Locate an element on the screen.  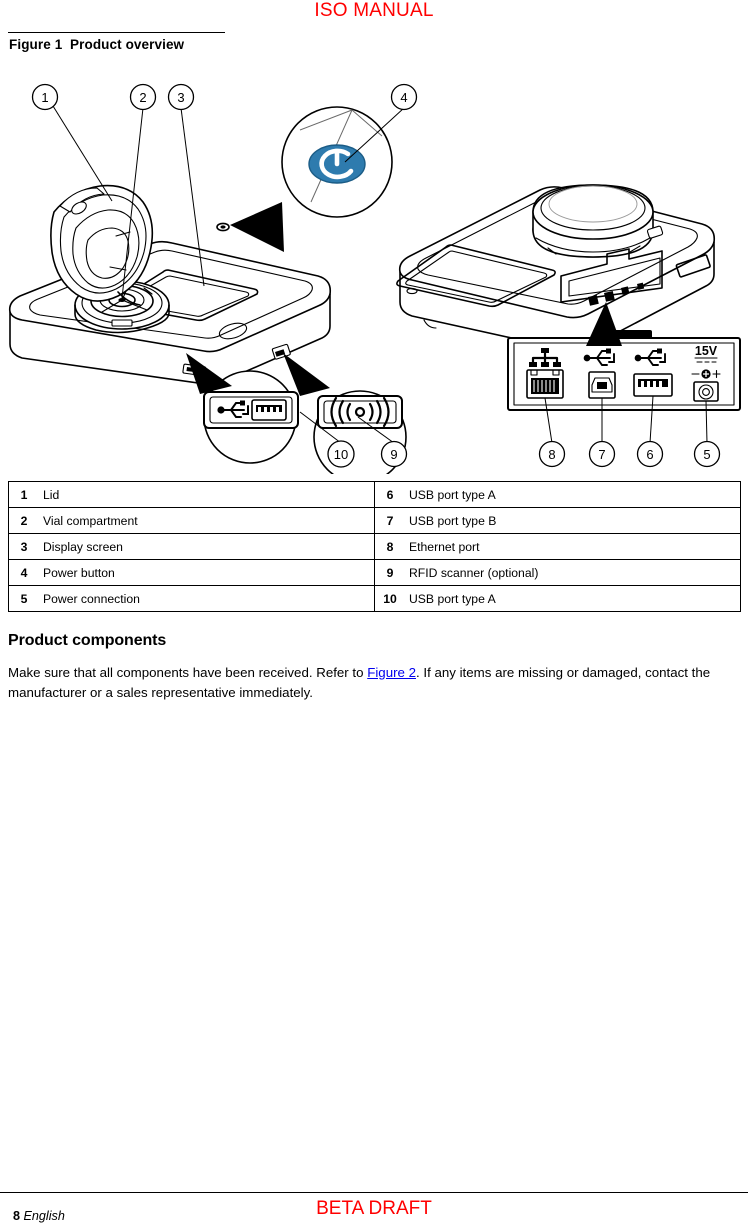
legend-number: 5 is located at coordinates (22, 598).